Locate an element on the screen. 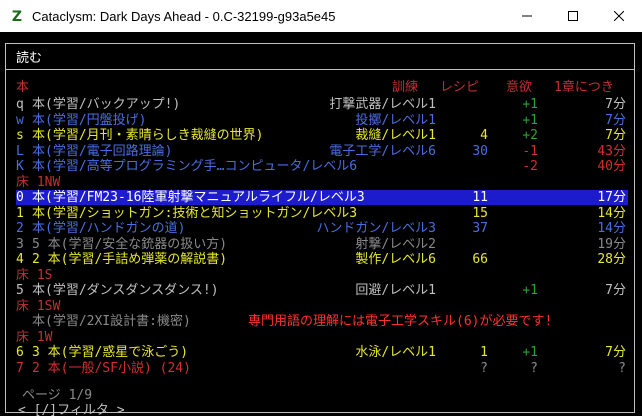 The height and width of the screenshot is (416, 642). skill-level: ハンドガン/レベル3 is located at coordinates (376, 228).